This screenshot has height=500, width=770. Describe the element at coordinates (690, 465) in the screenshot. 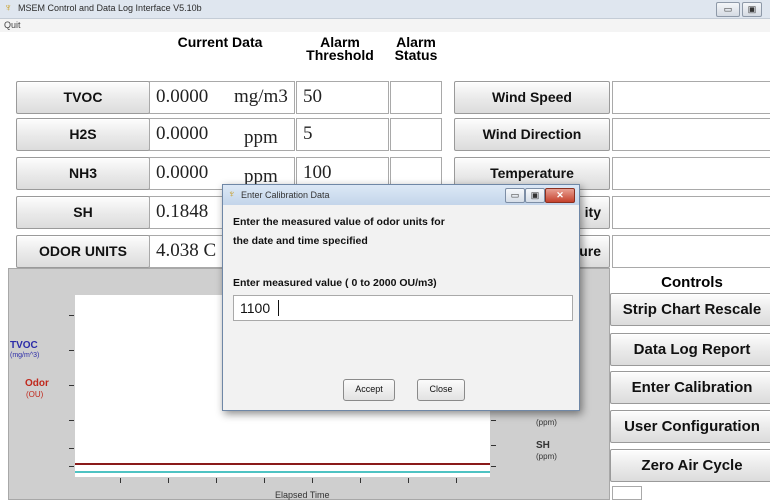

I see `zero-air-cycle-button: Zero Air Cycle` at that location.